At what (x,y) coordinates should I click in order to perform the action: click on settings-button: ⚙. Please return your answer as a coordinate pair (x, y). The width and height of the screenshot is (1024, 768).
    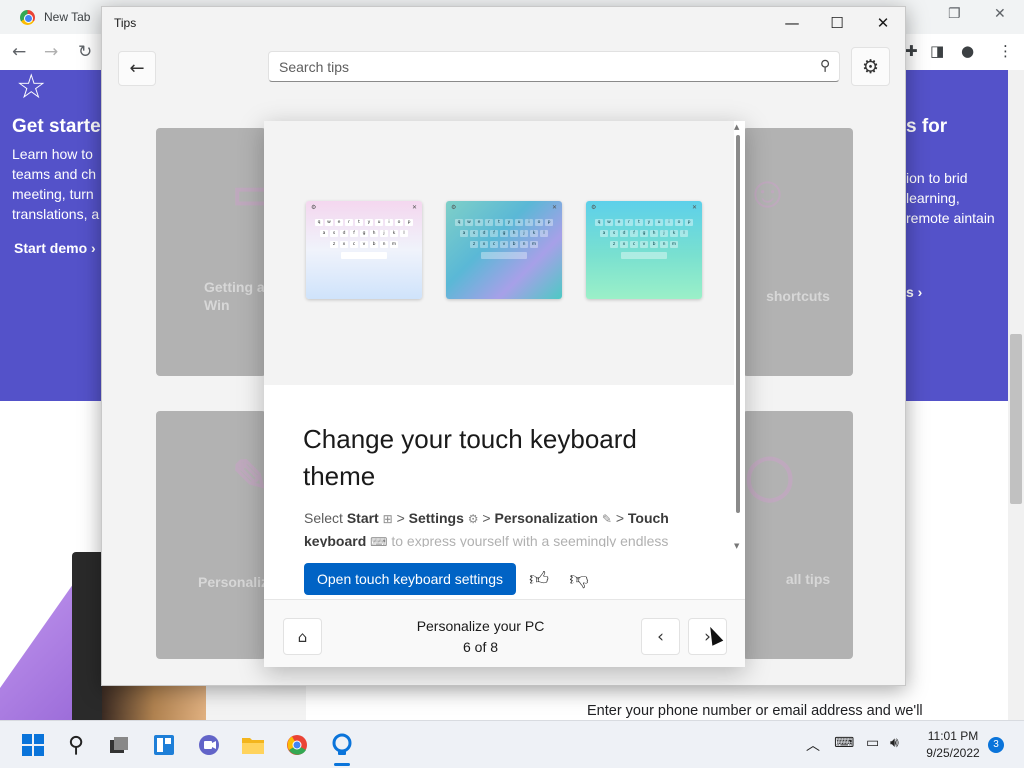
    Looking at the image, I should click on (870, 66).